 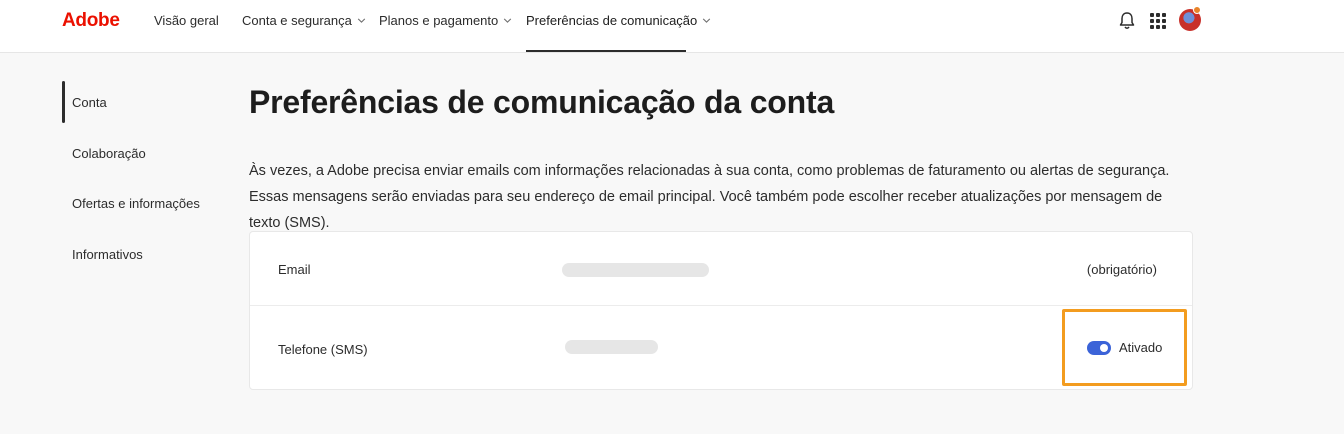 I want to click on sidebar-item-ofertas: Ofertas e informações, so click(x=136, y=203).